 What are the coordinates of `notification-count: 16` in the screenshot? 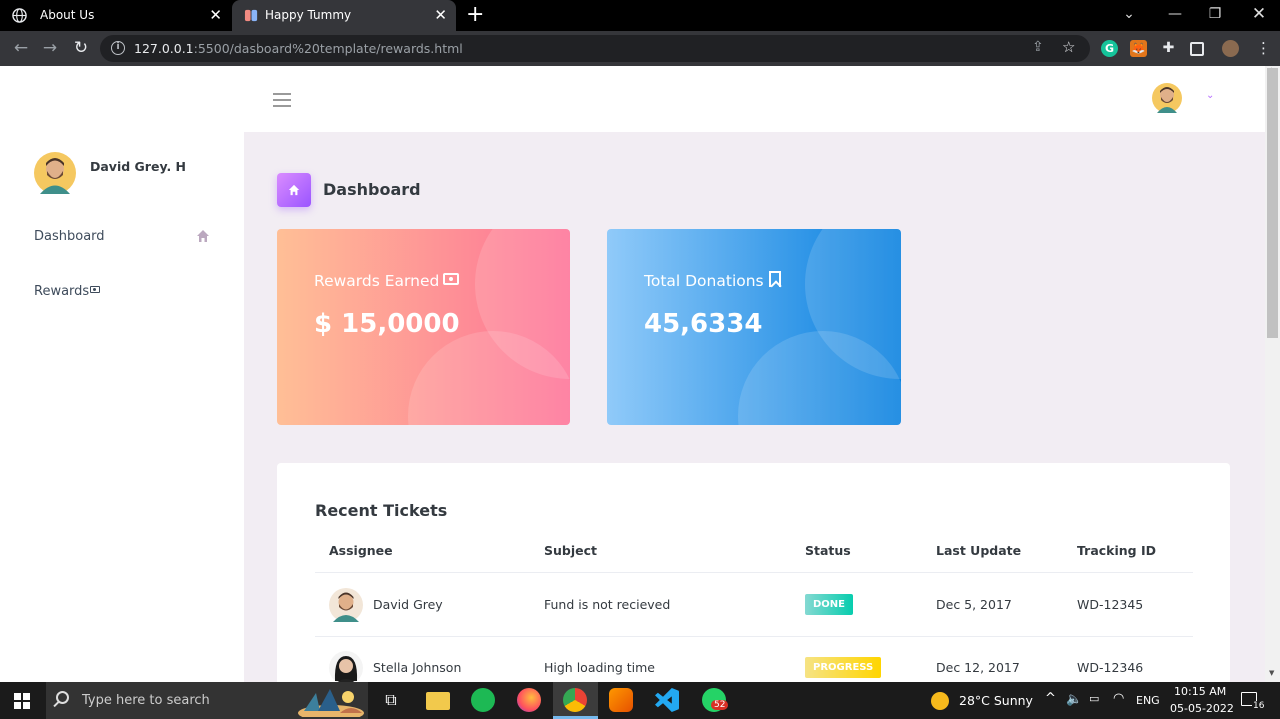 It's located at (1259, 706).